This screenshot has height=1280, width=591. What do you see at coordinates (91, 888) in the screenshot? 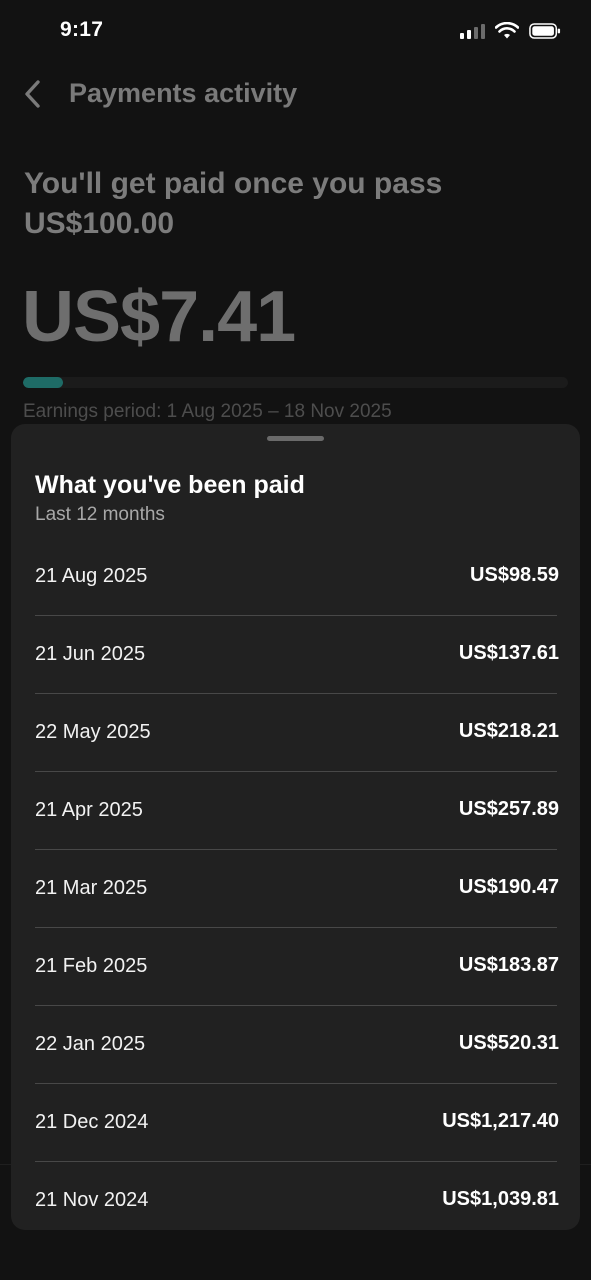
I see `payment-date: 21 Mar 2025` at bounding box center [91, 888].